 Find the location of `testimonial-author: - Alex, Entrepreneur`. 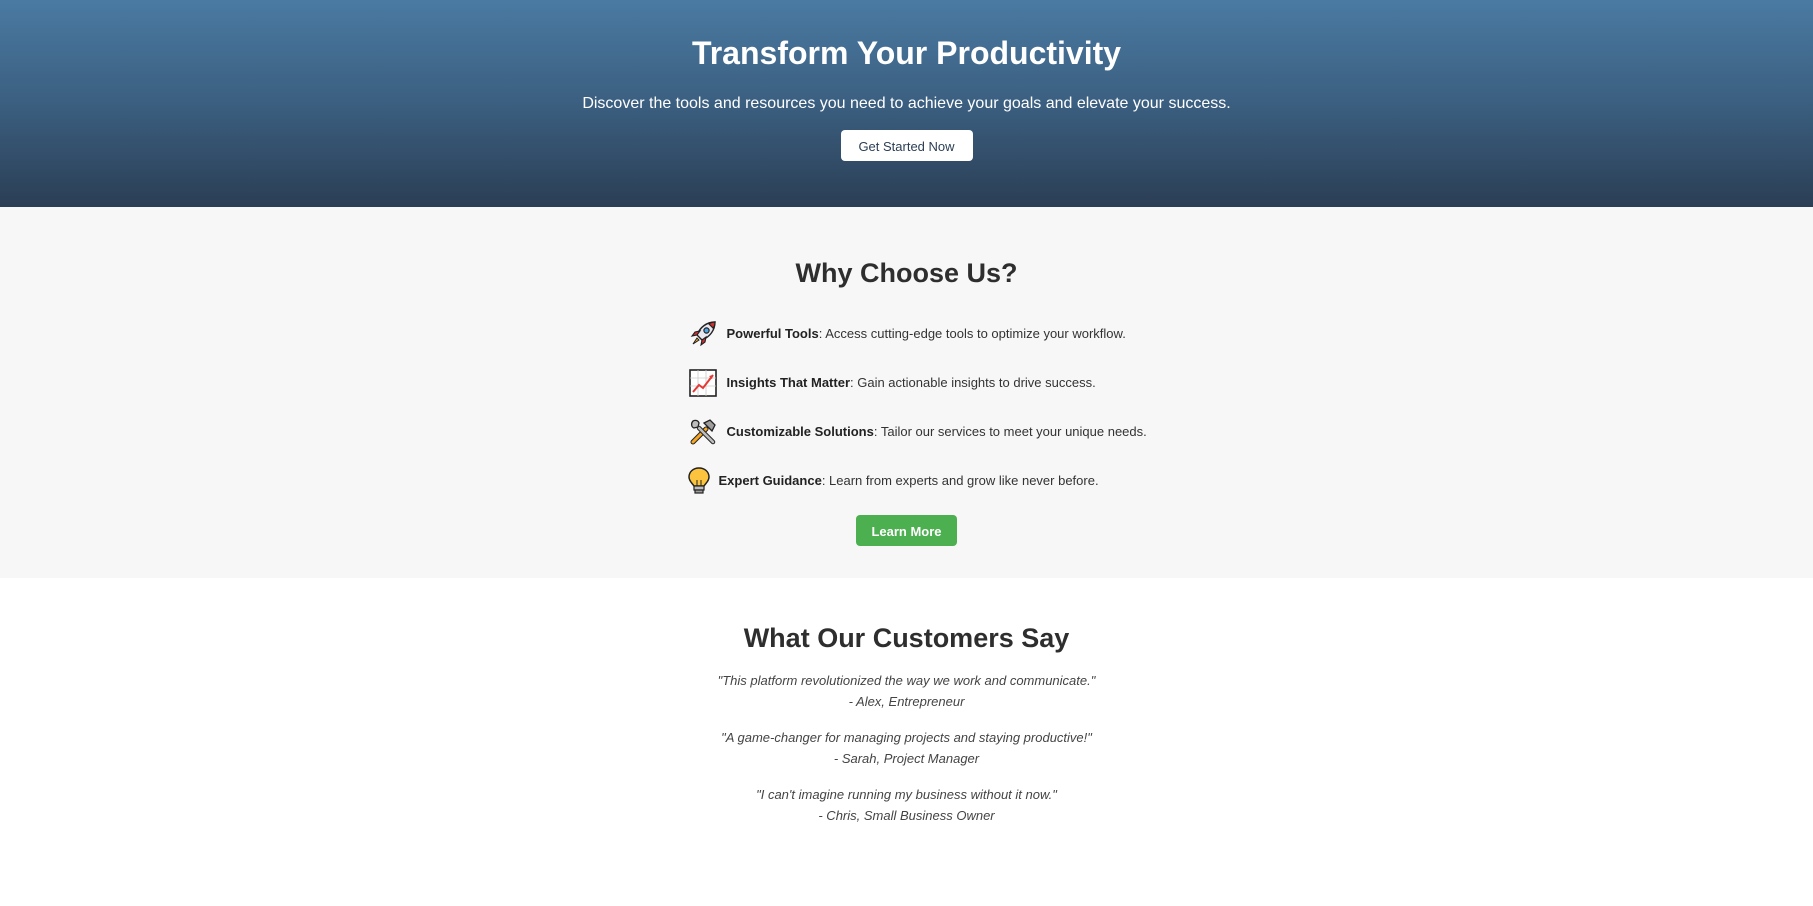

testimonial-author: - Alex, Entrepreneur is located at coordinates (906, 701).